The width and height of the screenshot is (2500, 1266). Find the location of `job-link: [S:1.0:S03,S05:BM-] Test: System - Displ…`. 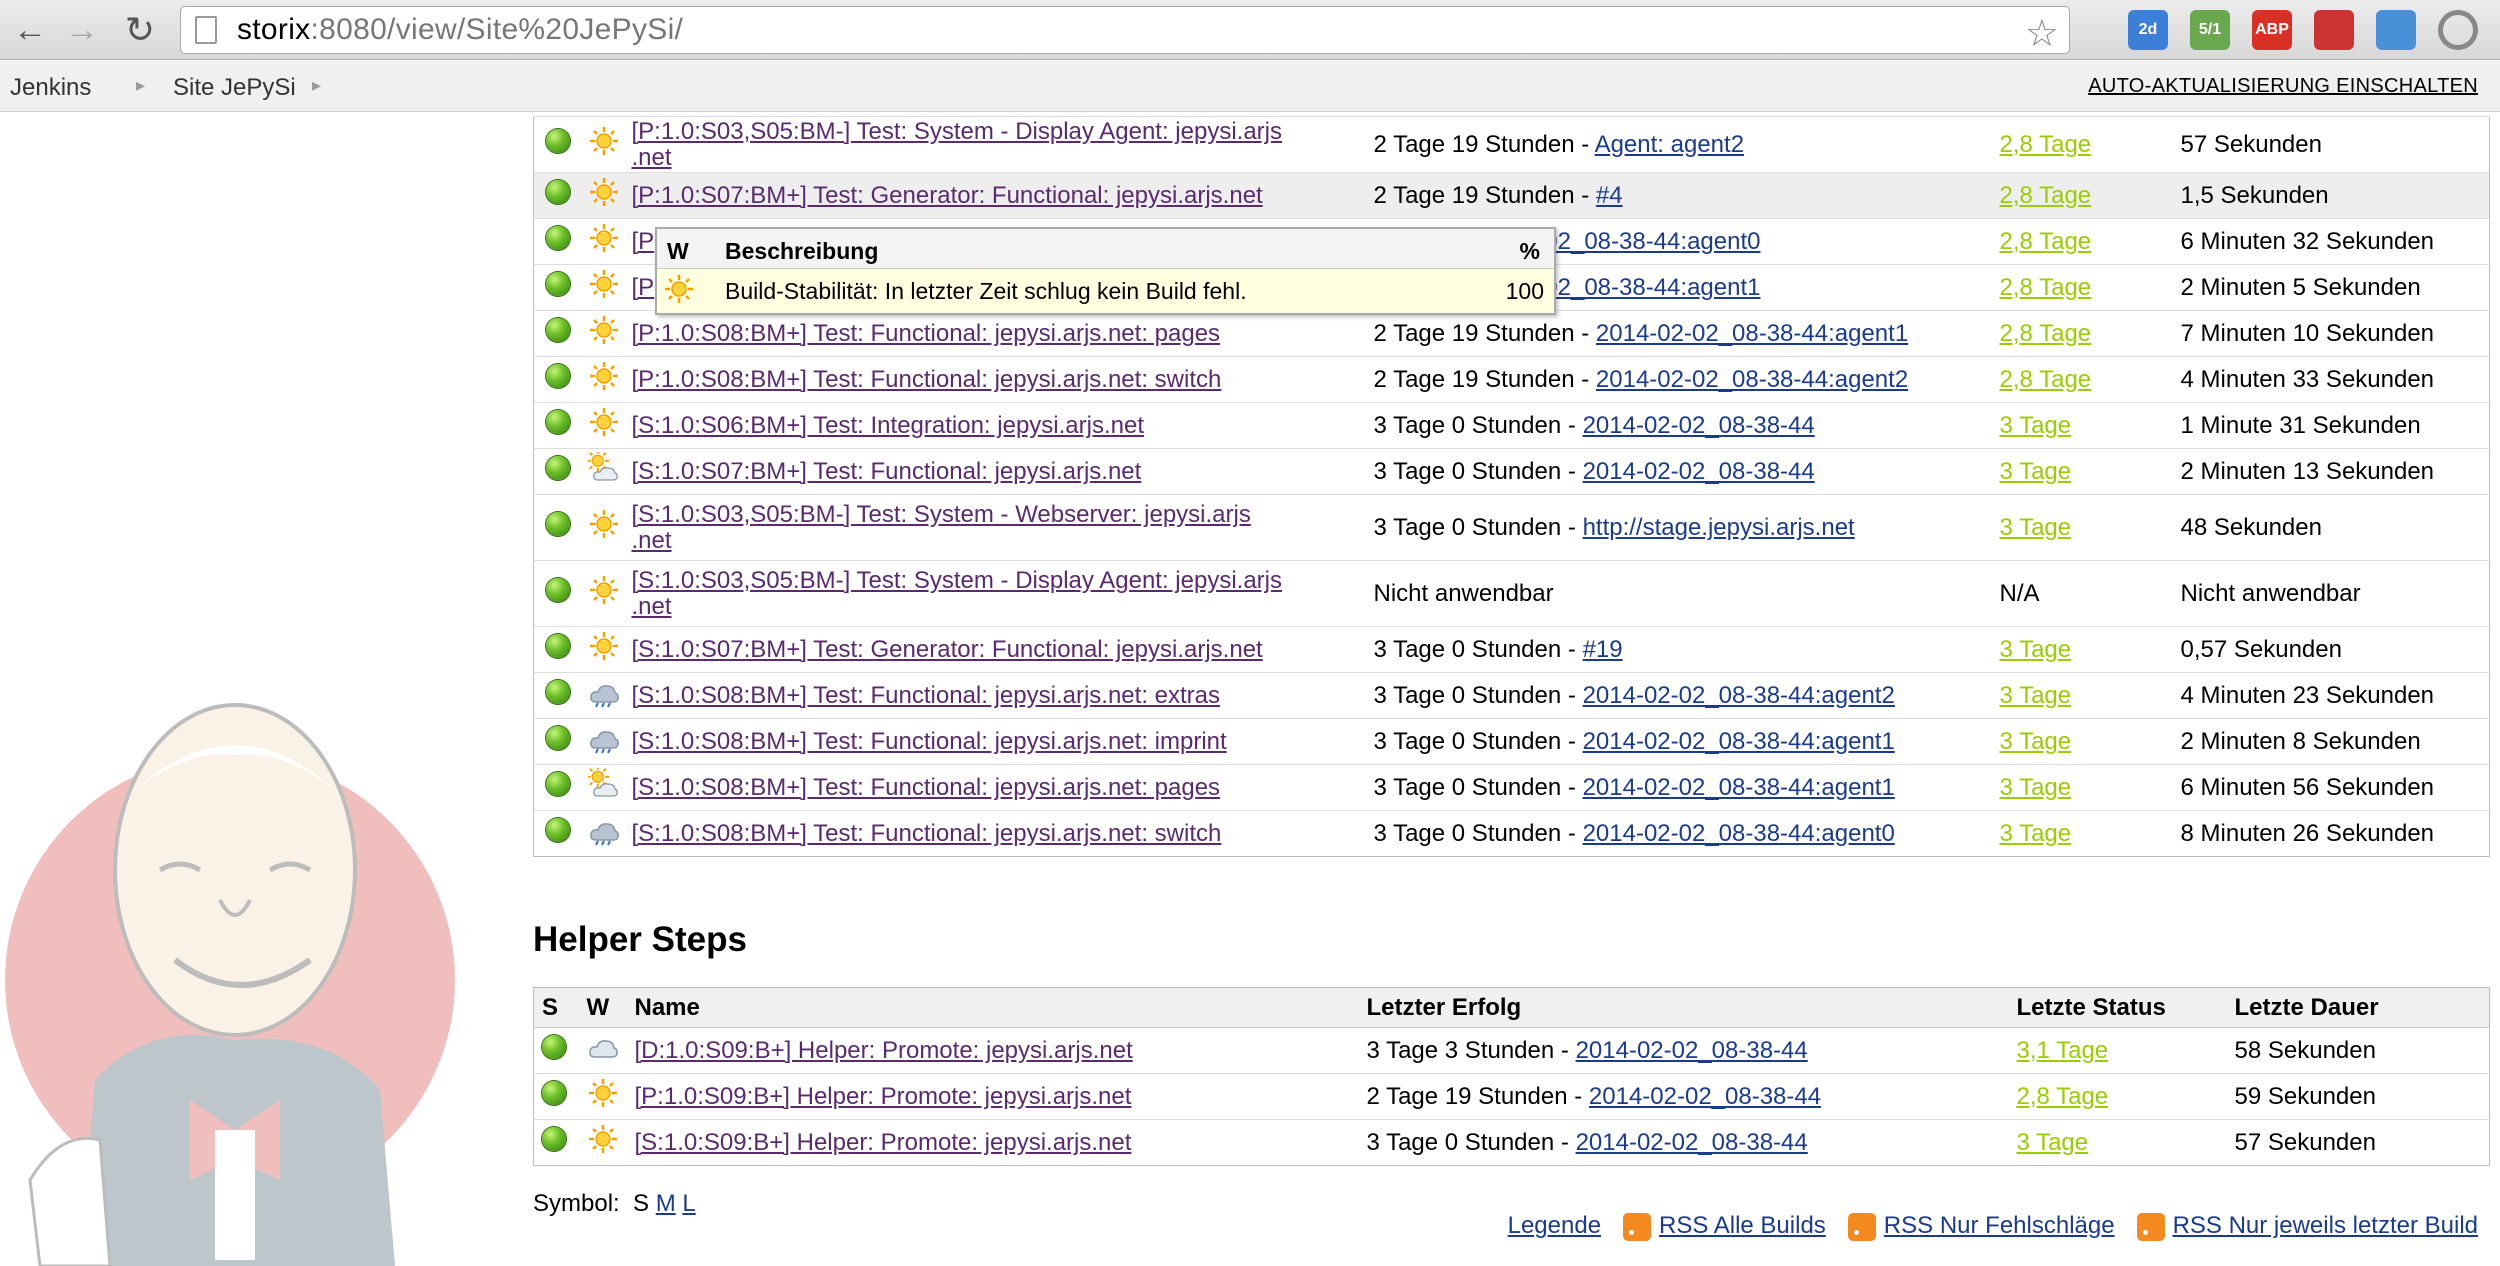

job-link: [S:1.0:S03,S05:BM-] Test: System - Displ… is located at coordinates (957, 593).